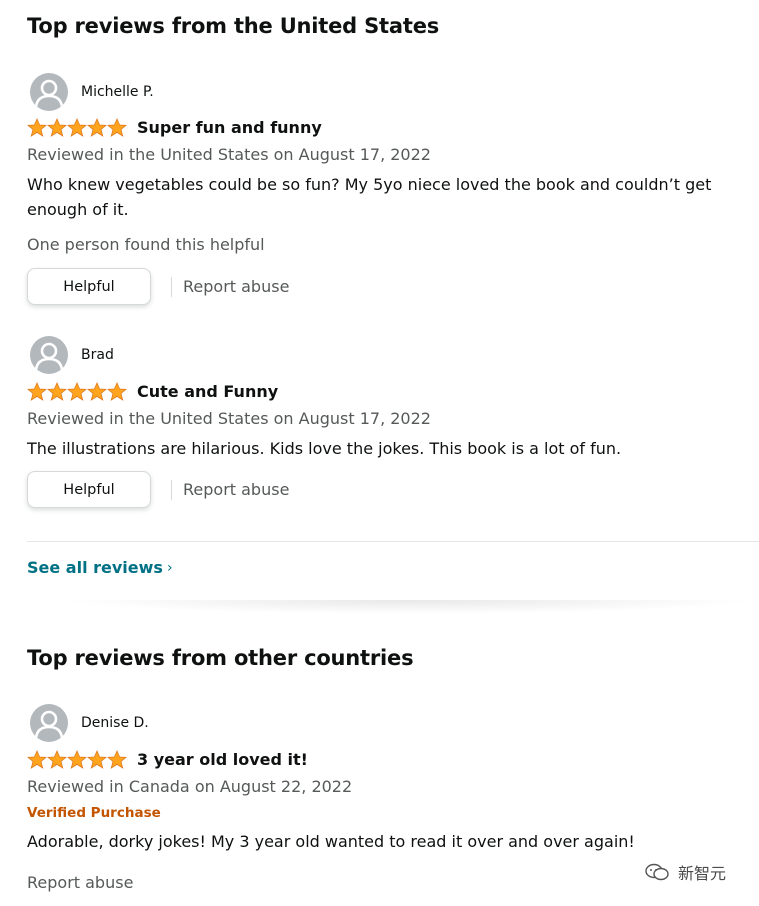 Image resolution: width=759 pixels, height=906 pixels. Describe the element at coordinates (72, 355) in the screenshot. I see `reviewer-profile: Brad` at that location.